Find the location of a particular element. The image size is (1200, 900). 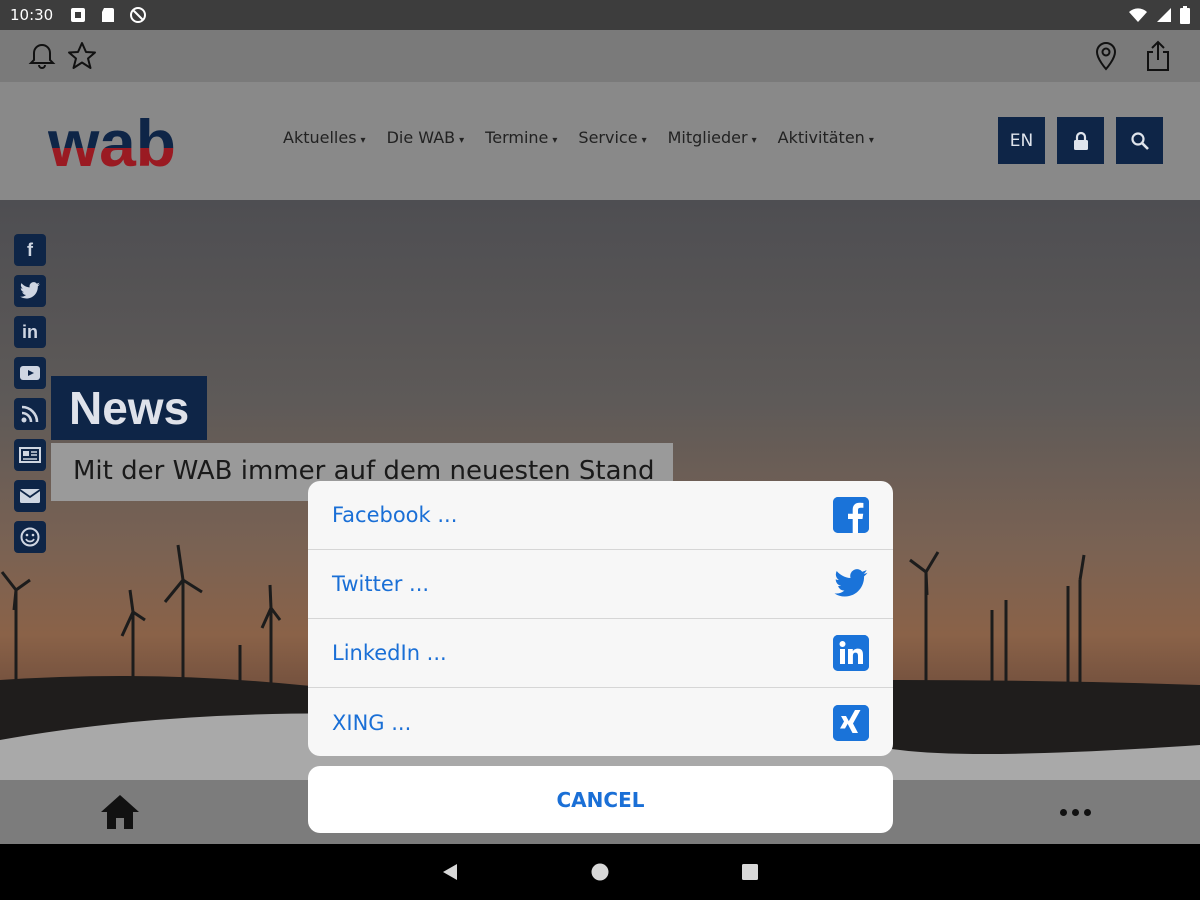

nav-label: Aktuelles is located at coordinates (320, 137).